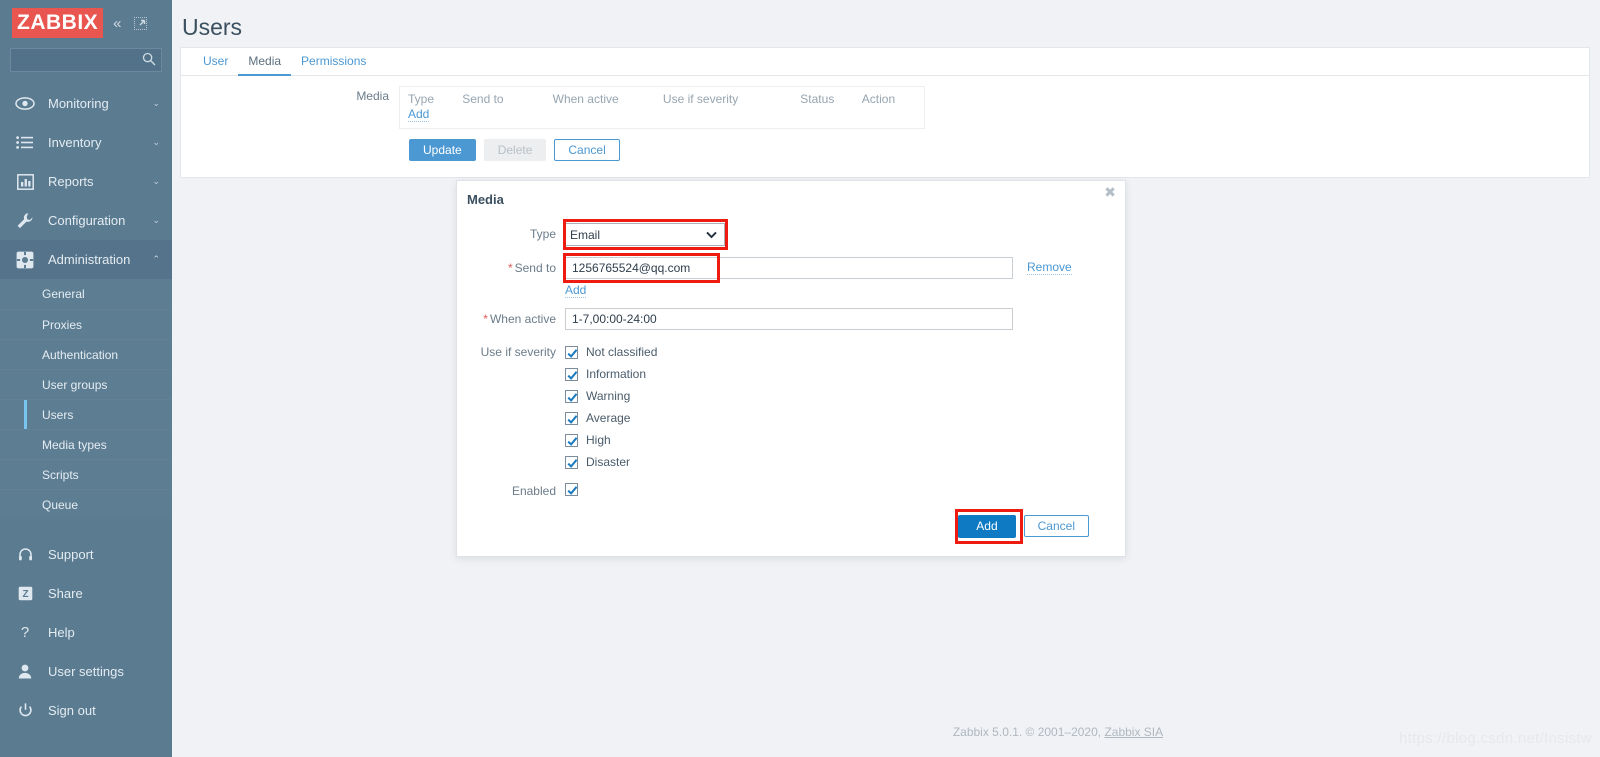 This screenshot has height=757, width=1600. Describe the element at coordinates (1133, 732) in the screenshot. I see `footer-link: Zabbix SIA` at that location.